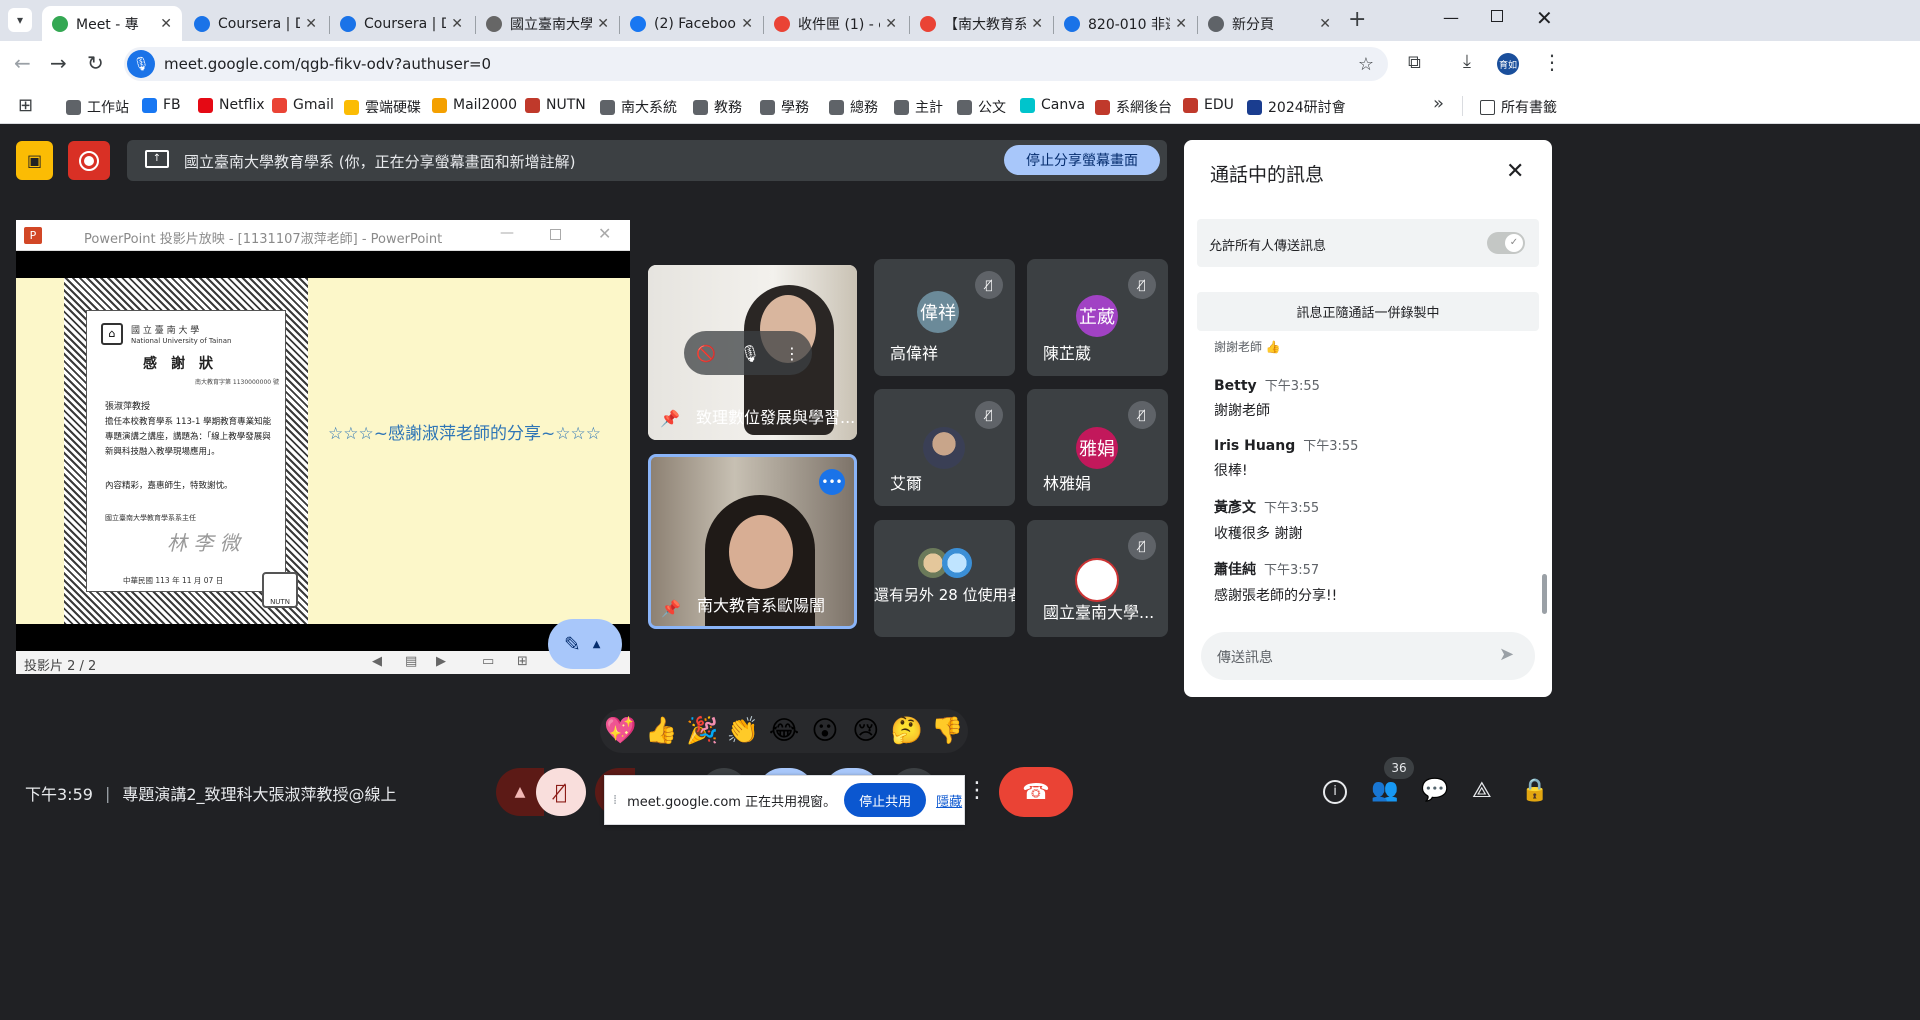 The width and height of the screenshot is (1920, 1020). What do you see at coordinates (784, 107) in the screenshot?
I see `bookmark-item: 學務` at bounding box center [784, 107].